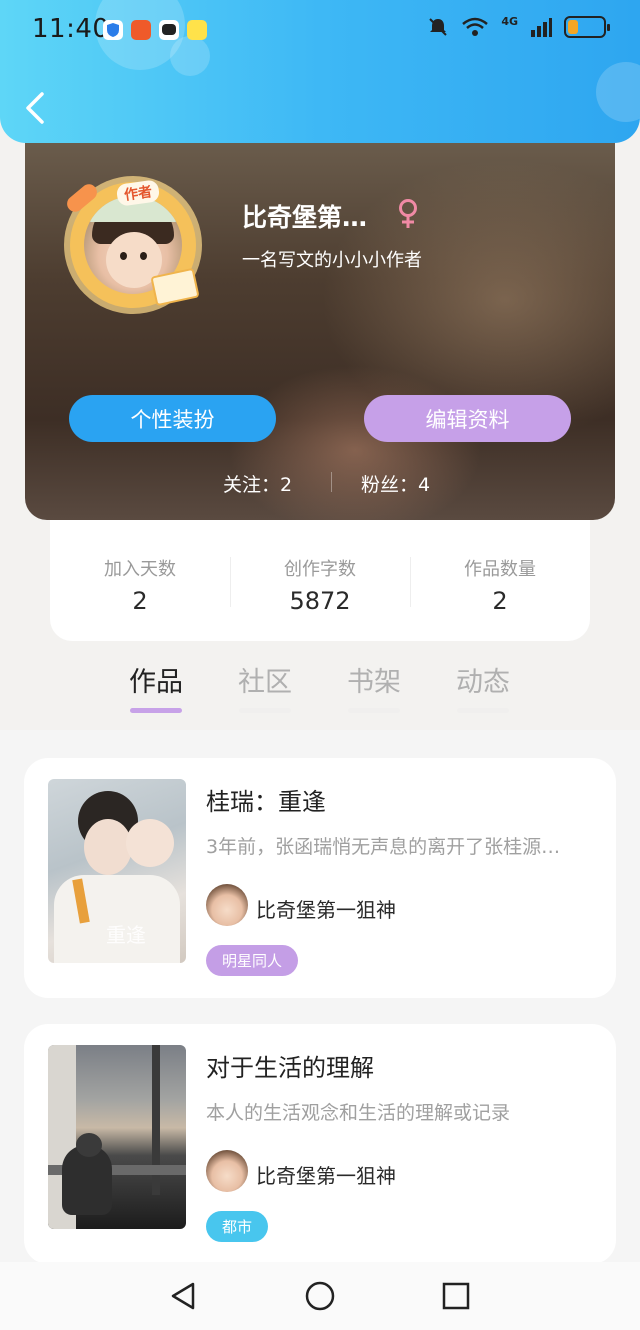 The height and width of the screenshot is (1330, 640). I want to click on edit-profile-button: 编辑资料, so click(467, 418).